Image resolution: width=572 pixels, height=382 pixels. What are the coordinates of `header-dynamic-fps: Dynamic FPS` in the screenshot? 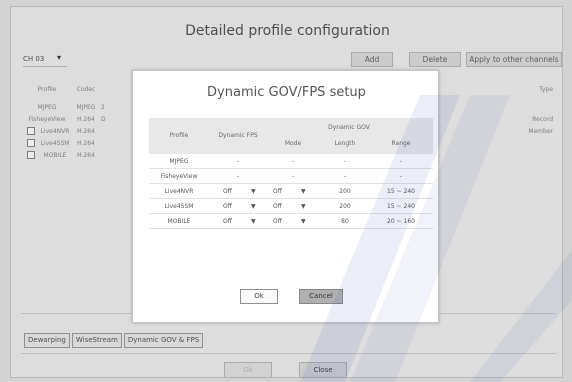 It's located at (238, 135).